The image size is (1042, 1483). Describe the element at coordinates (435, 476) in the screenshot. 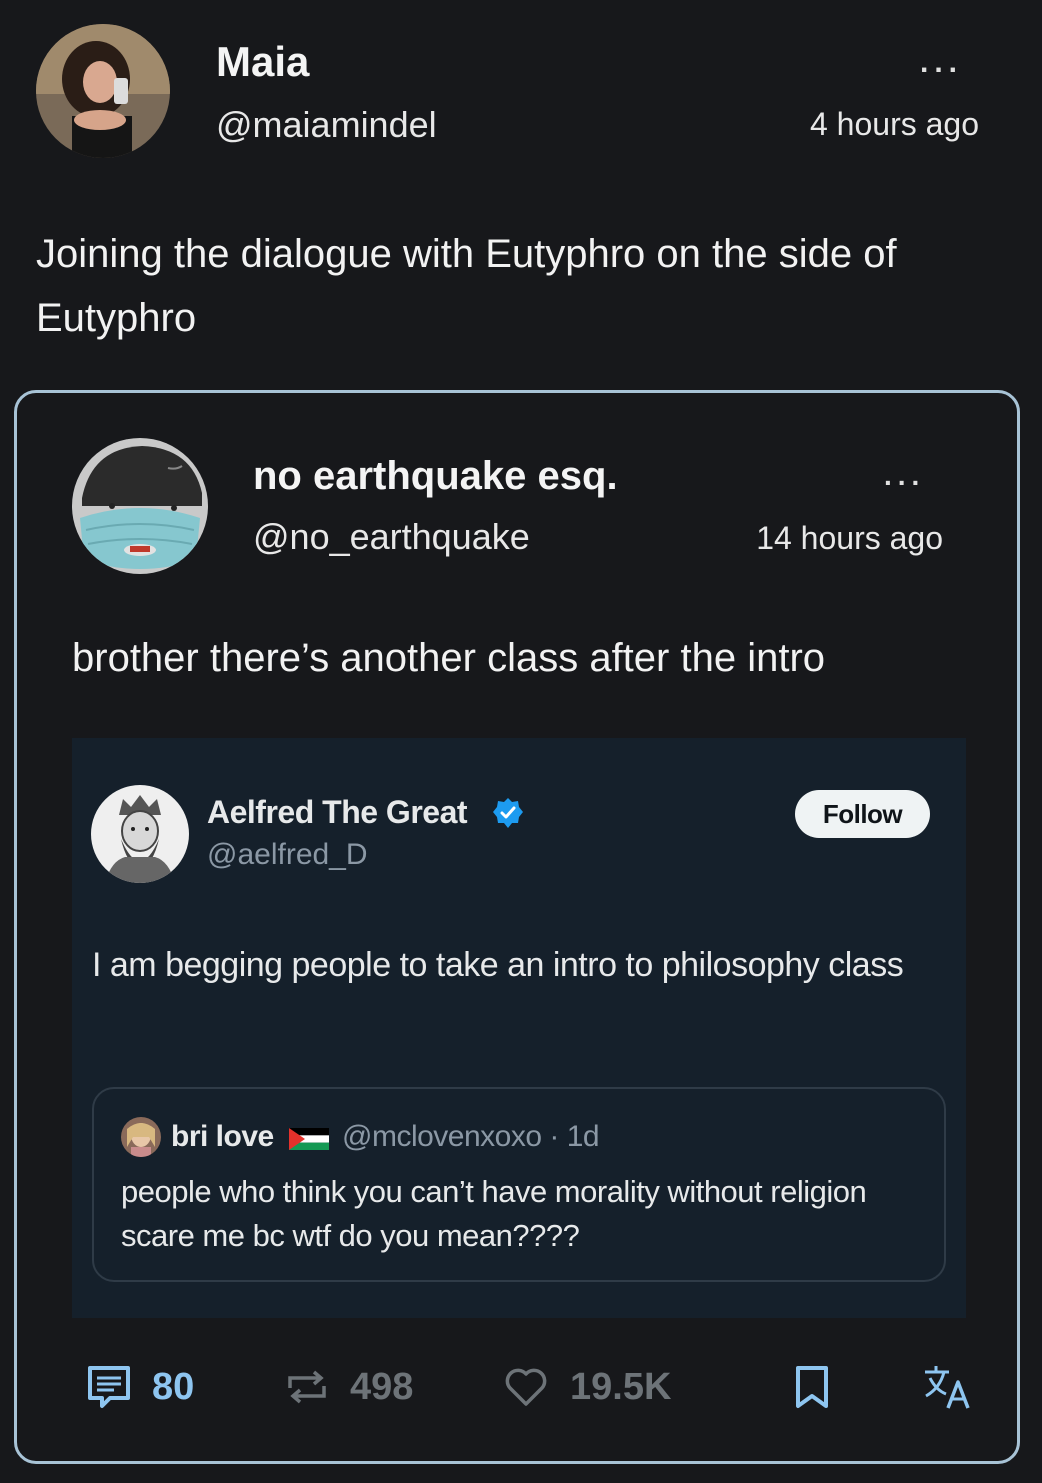

I see `quoted-author-name: no earthquake esq.` at that location.